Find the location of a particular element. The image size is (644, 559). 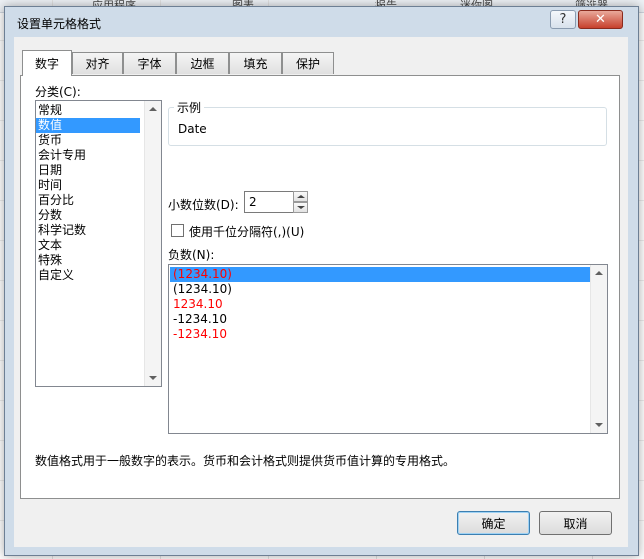

help-button: ? is located at coordinates (563, 19).